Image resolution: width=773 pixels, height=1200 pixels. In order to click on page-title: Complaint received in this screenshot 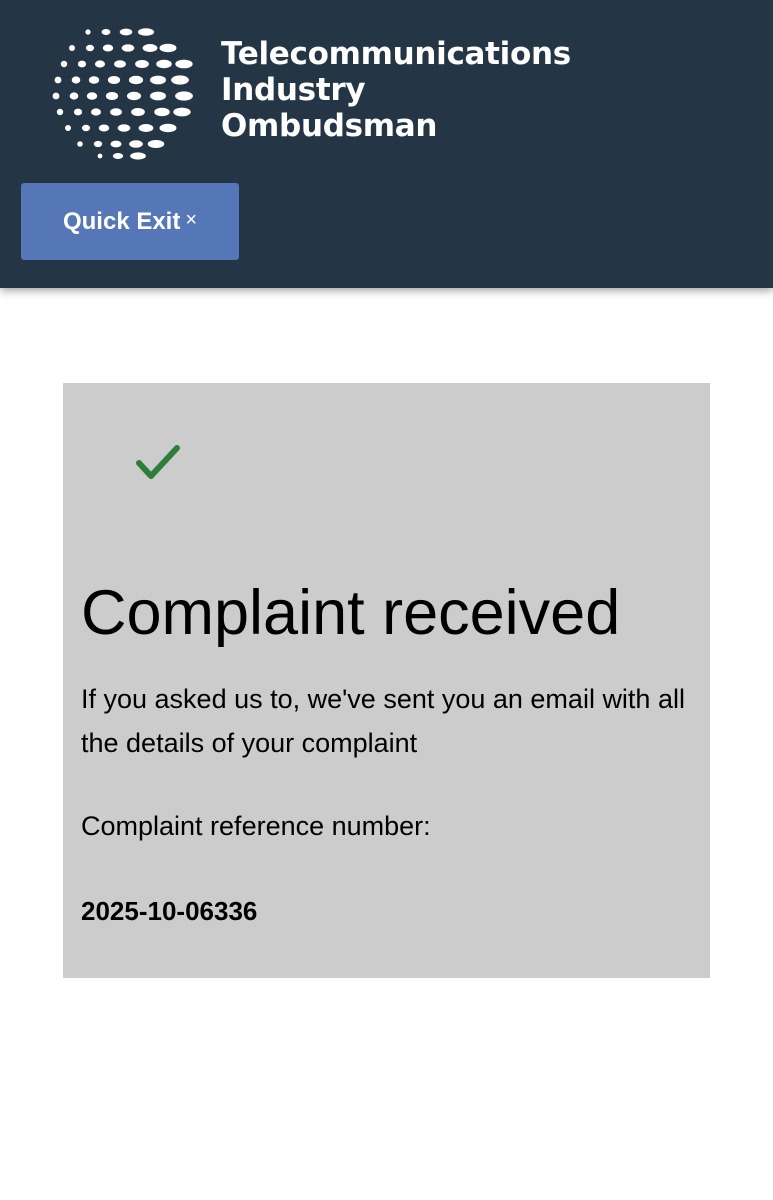, I will do `click(351, 613)`.